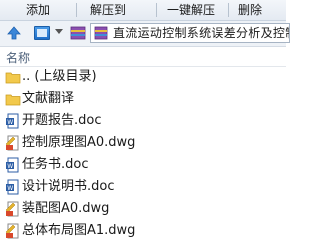 The image size is (320, 248). I want to click on address-row: 直流运动控制系统误差分析及控制, so click(145, 34).